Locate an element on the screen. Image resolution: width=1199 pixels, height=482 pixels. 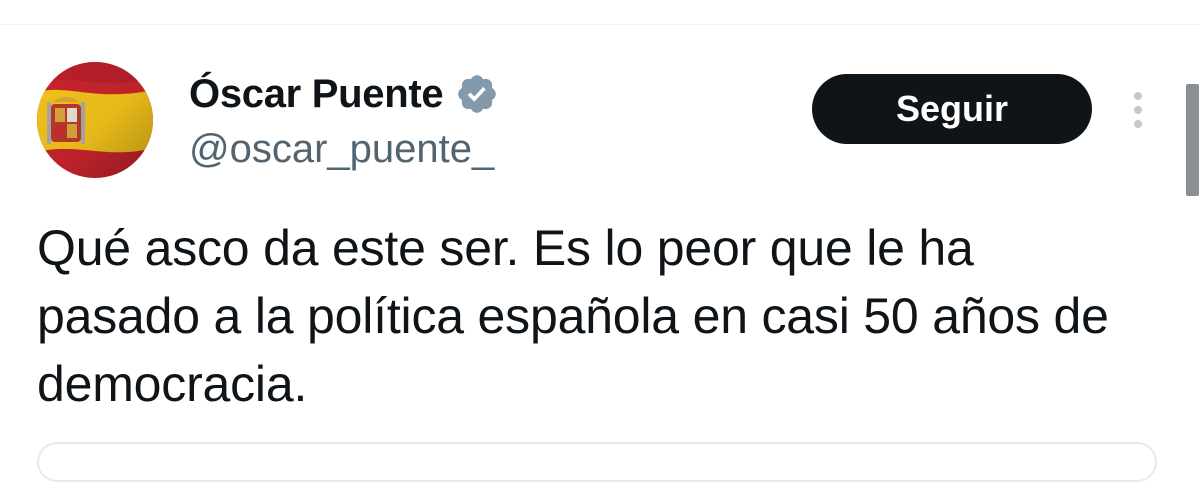
follow-button: Seguir is located at coordinates (952, 109).